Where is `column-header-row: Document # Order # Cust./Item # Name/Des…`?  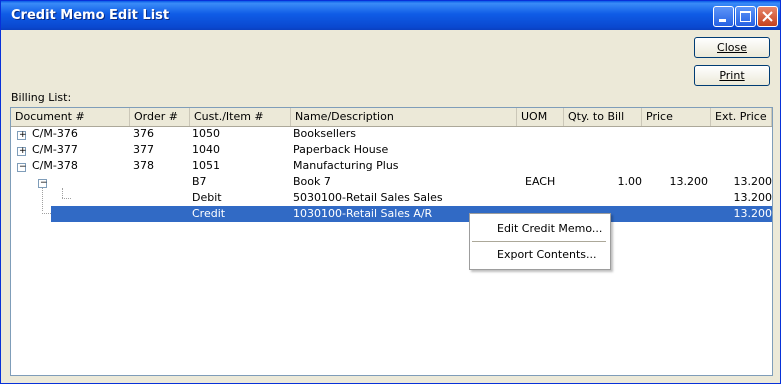 column-header-row: Document # Order # Cust./Item # Name/Des… is located at coordinates (391, 117).